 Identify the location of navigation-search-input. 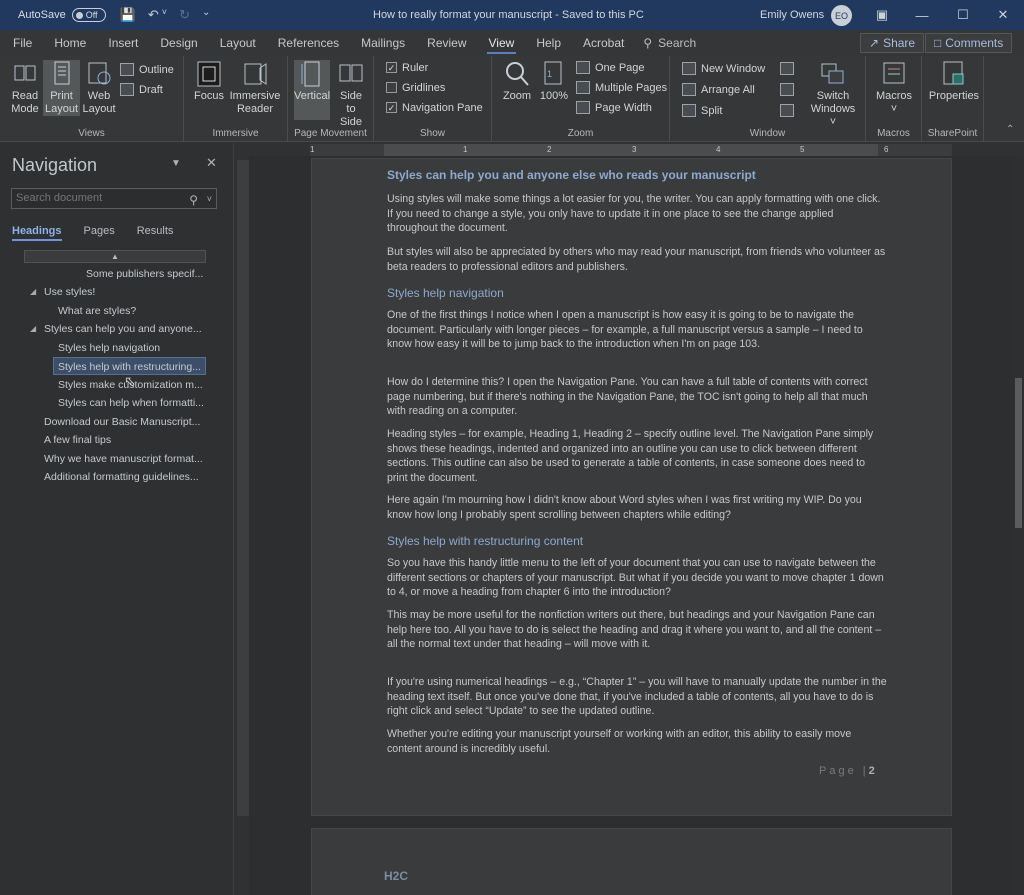
(96, 198).